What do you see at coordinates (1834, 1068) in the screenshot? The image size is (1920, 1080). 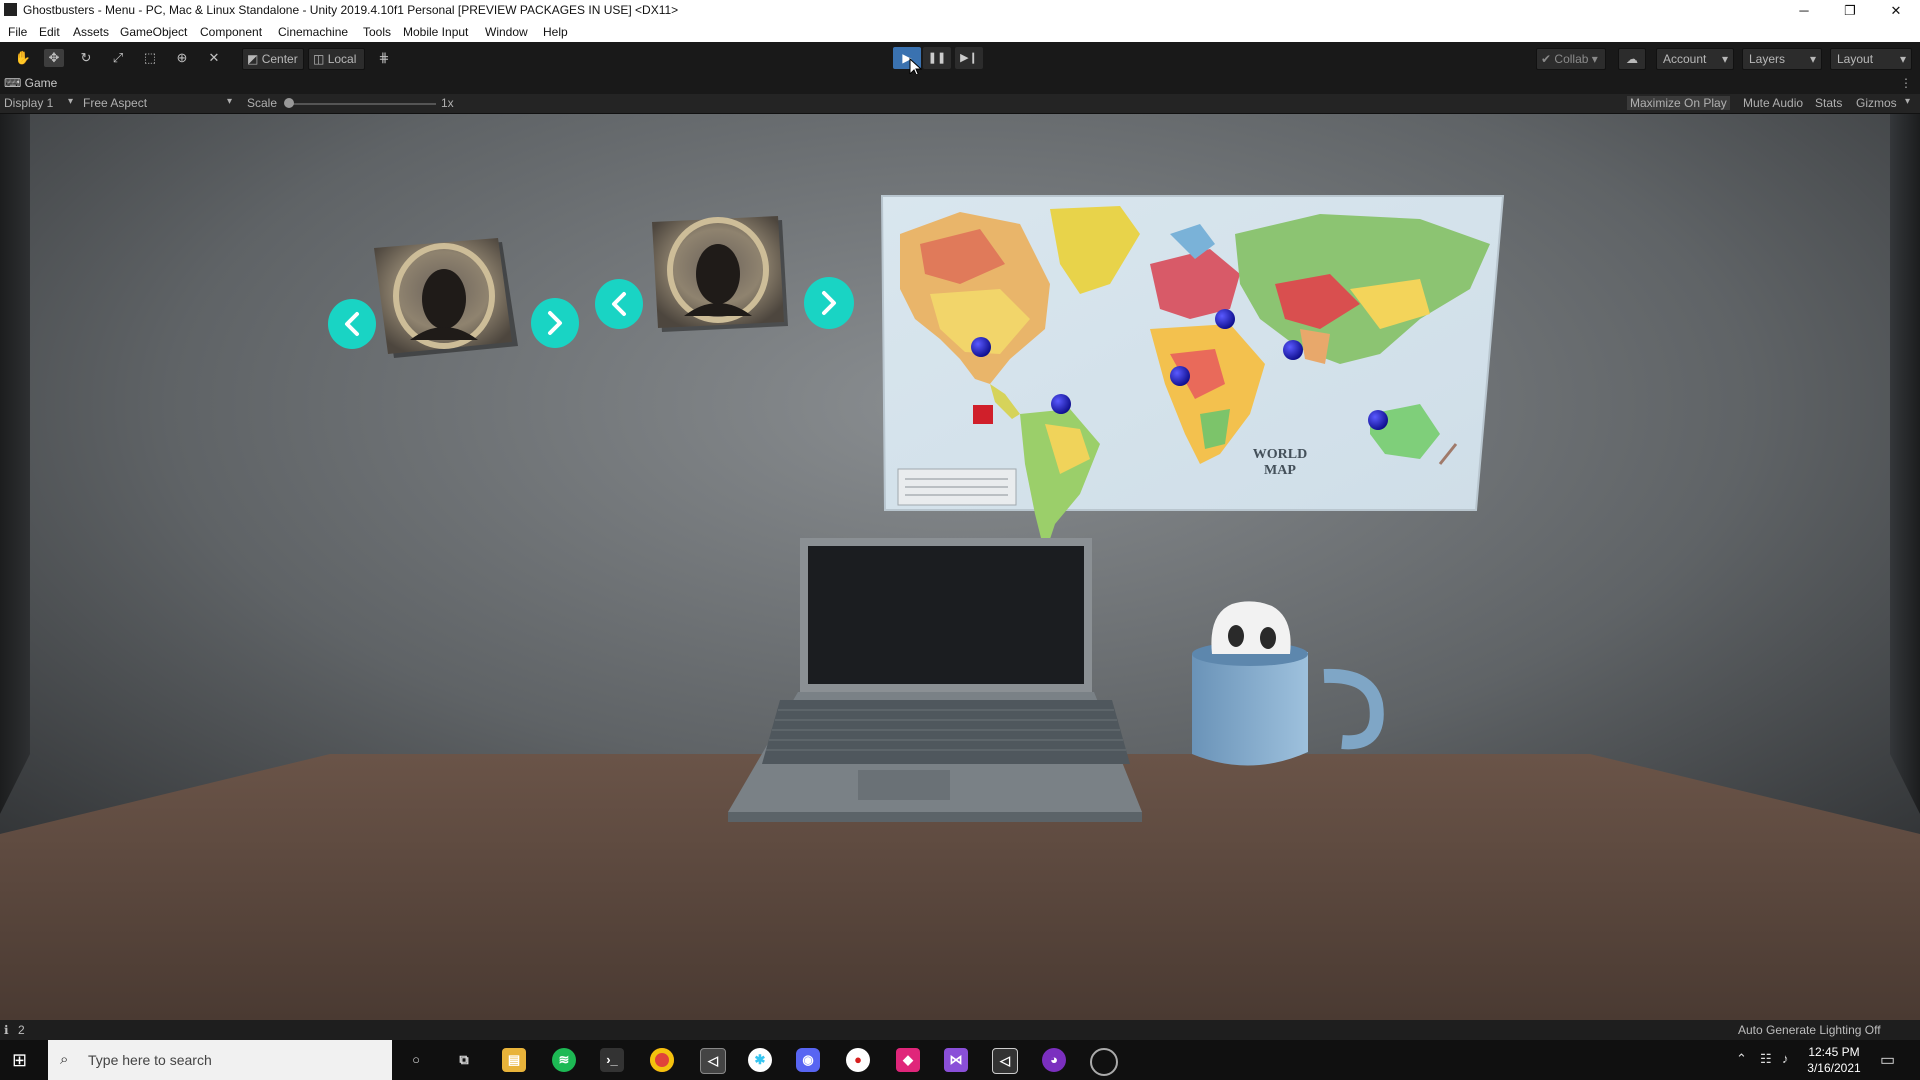 I see `clock-date: 3/16/2021` at bounding box center [1834, 1068].